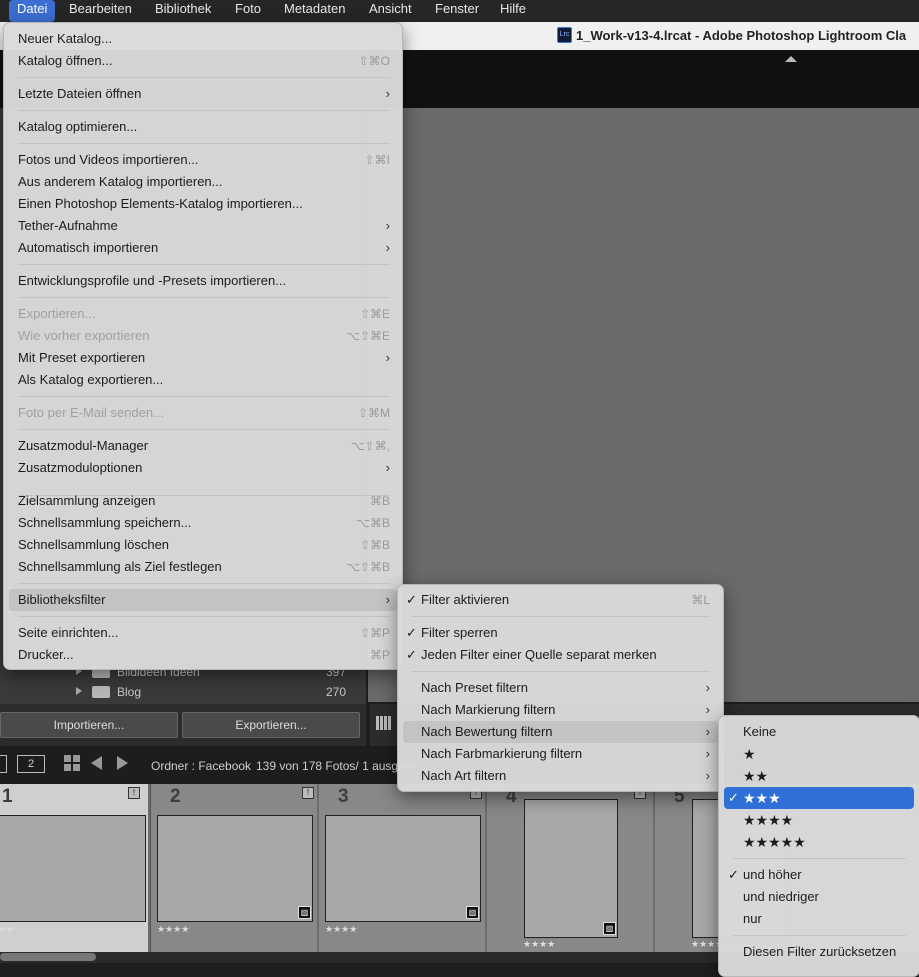  What do you see at coordinates (370, 446) in the screenshot?
I see `shortcut-label: ⌥⇧⌘,` at bounding box center [370, 446].